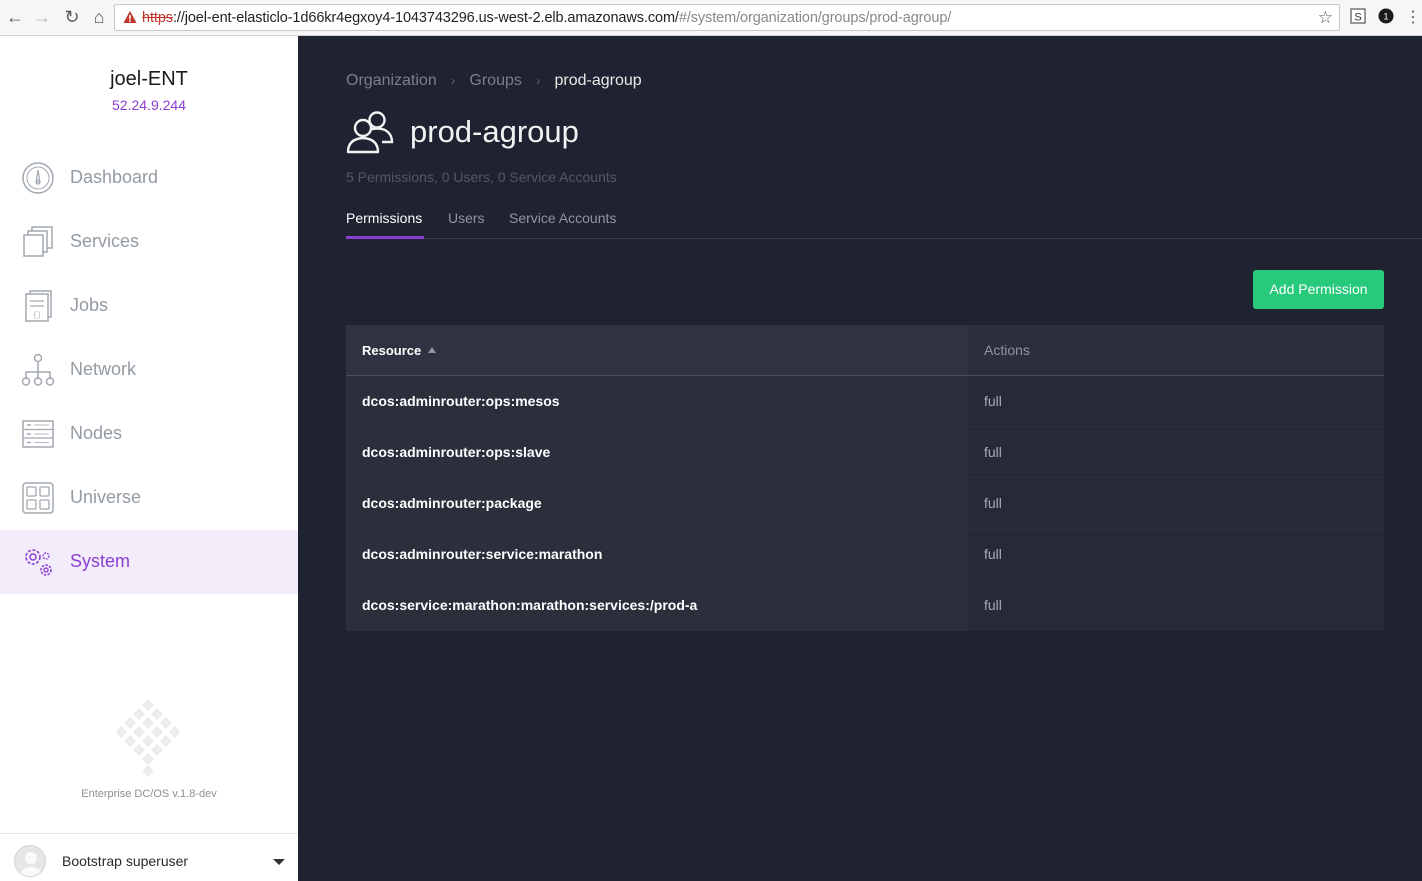  Describe the element at coordinates (562, 218) in the screenshot. I see `tab-service-accounts: Service Accounts` at that location.